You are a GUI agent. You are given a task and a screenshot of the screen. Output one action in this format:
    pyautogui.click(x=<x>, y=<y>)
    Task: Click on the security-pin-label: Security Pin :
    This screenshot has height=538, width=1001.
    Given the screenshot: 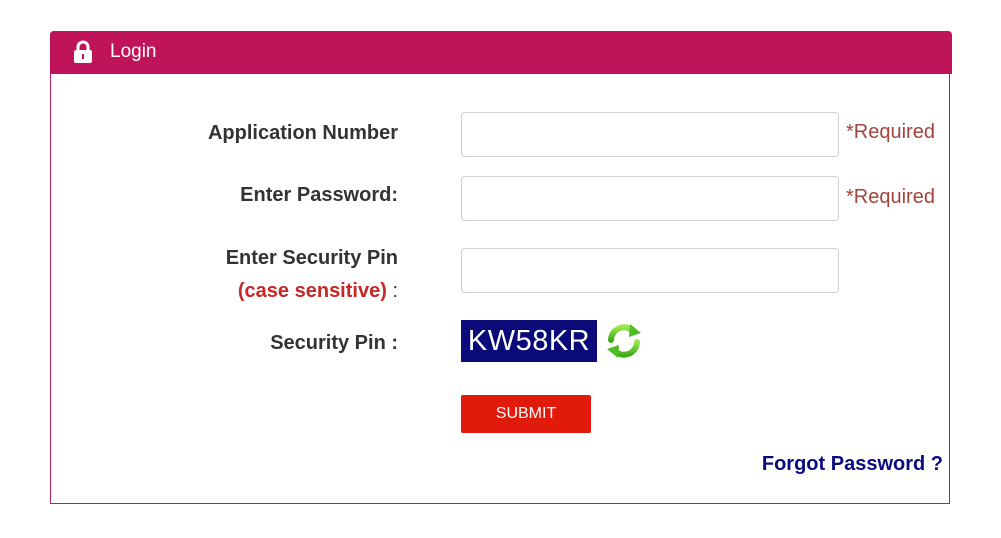 What is the action you would take?
    pyautogui.click(x=334, y=343)
    